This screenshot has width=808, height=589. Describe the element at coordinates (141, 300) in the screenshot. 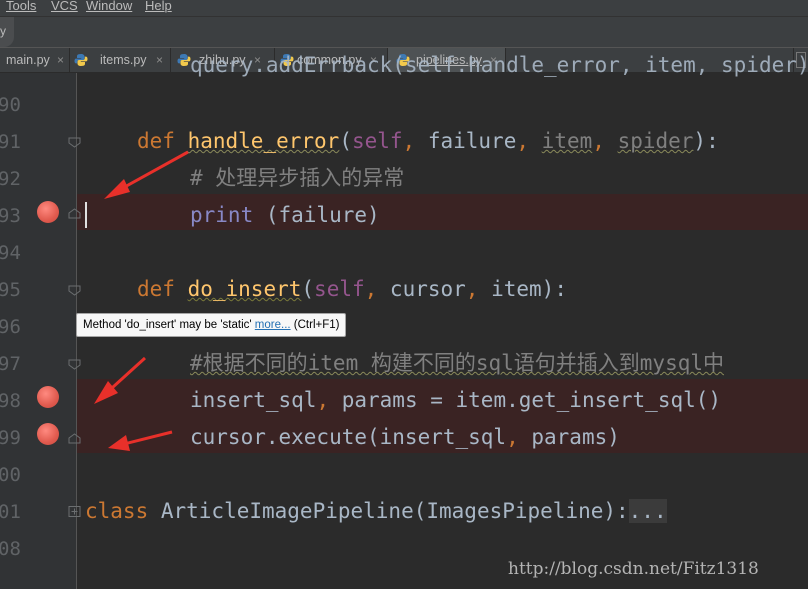

I see `annotation-arrows` at that location.